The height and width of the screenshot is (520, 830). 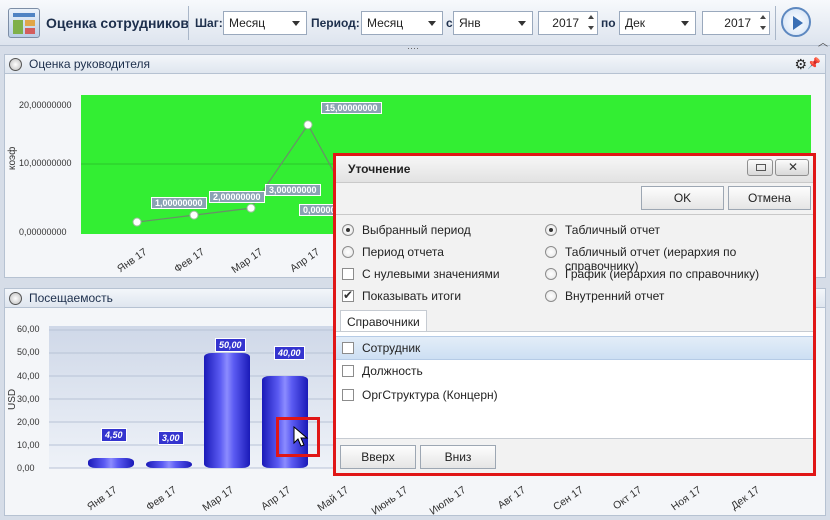 I want to click on mouse-cursor-icon, so click(x=301, y=436).